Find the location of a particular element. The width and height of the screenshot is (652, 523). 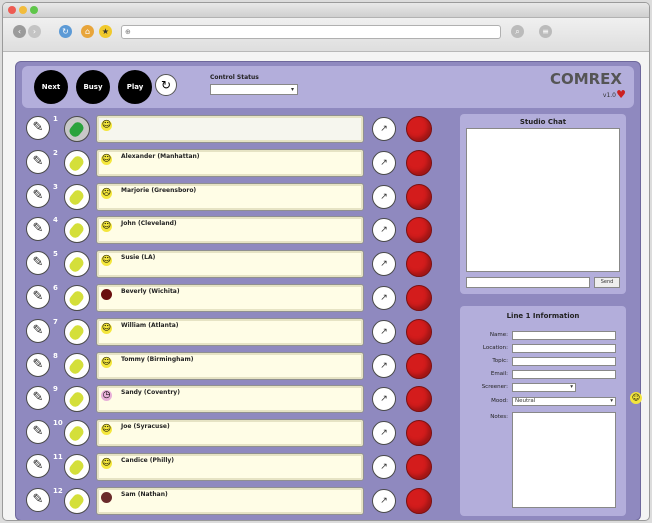

caller-card: ☹ Marjorie (Greensboro) is located at coordinates (230, 196).